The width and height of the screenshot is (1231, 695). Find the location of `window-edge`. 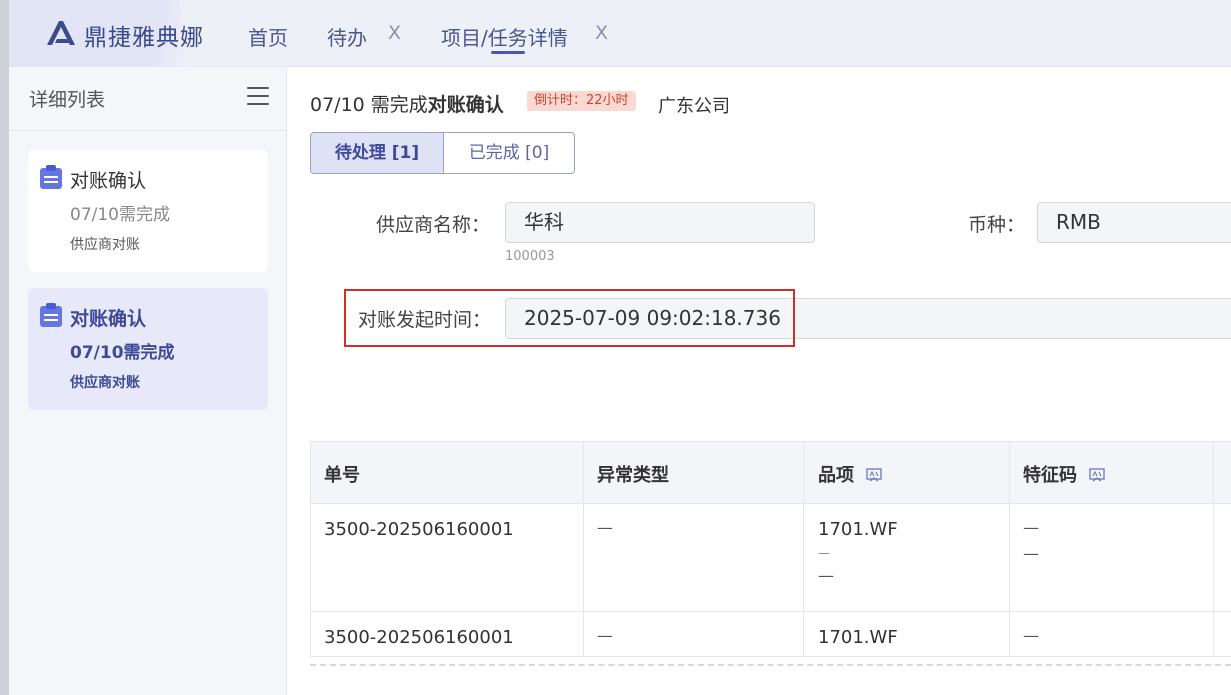

window-edge is located at coordinates (4, 347).